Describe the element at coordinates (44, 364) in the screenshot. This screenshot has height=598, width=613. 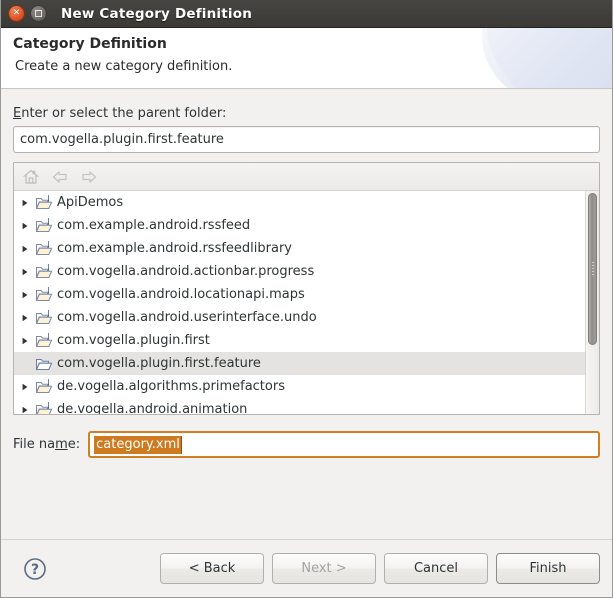
I see `folder-icon` at that location.